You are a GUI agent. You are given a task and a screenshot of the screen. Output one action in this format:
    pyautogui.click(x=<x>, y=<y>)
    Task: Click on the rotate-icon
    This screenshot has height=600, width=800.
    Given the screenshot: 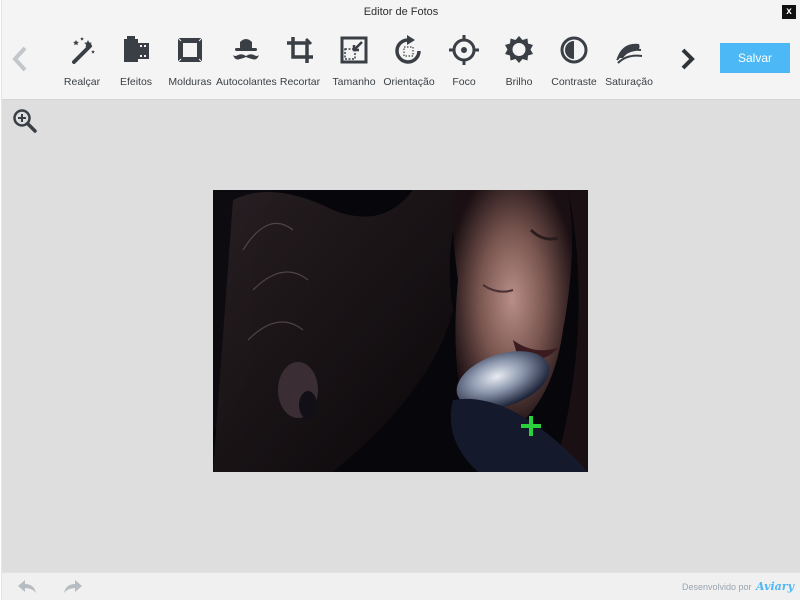 What is the action you would take?
    pyautogui.click(x=409, y=50)
    